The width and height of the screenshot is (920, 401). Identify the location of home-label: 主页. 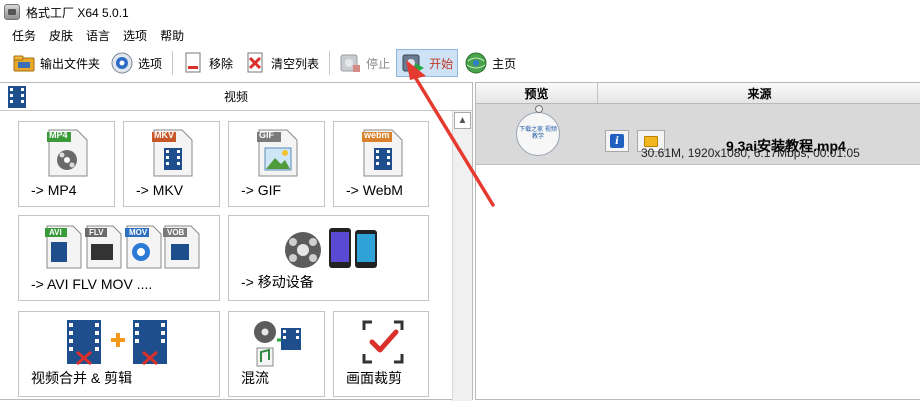
(504, 63).